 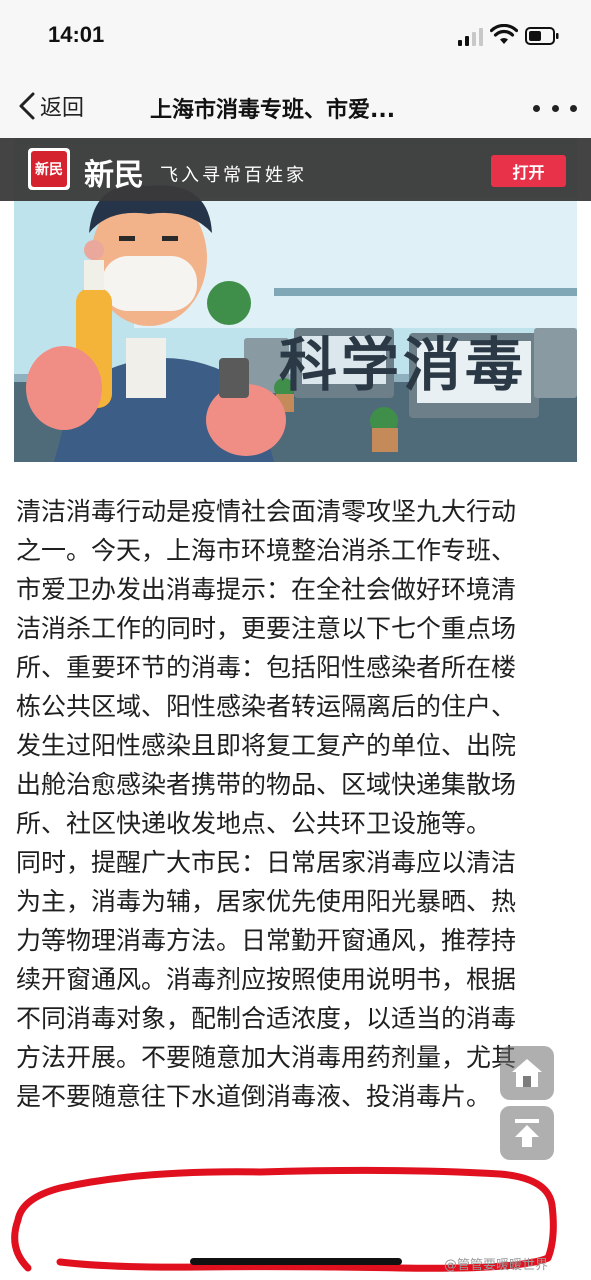 I want to click on cellular-signal-icon, so click(x=471, y=37).